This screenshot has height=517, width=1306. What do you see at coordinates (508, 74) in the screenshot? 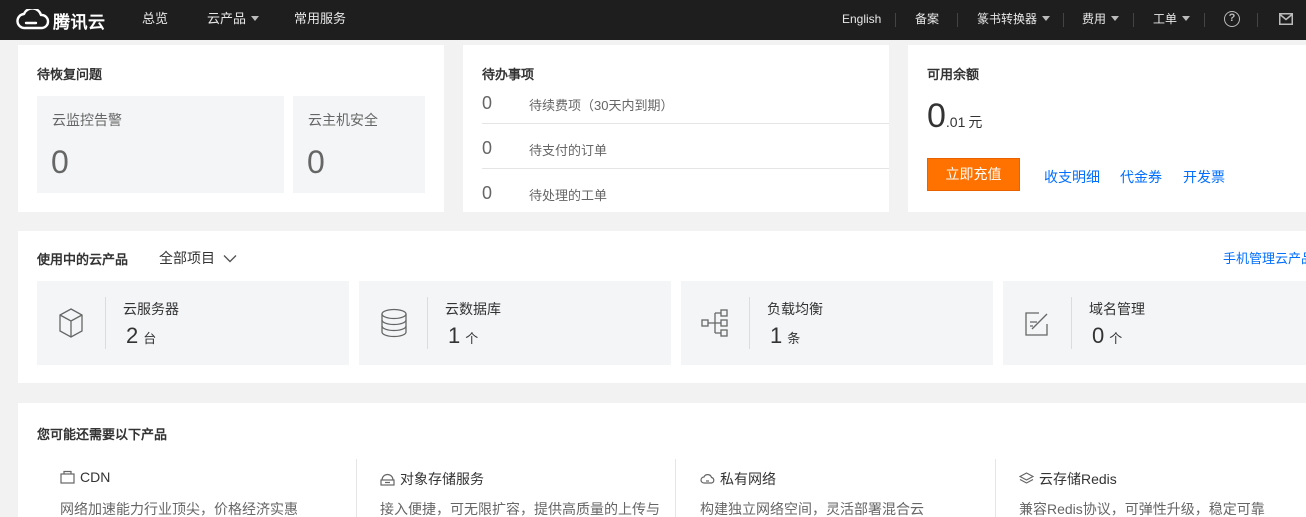
I see `todo-title: 待办事项` at bounding box center [508, 74].